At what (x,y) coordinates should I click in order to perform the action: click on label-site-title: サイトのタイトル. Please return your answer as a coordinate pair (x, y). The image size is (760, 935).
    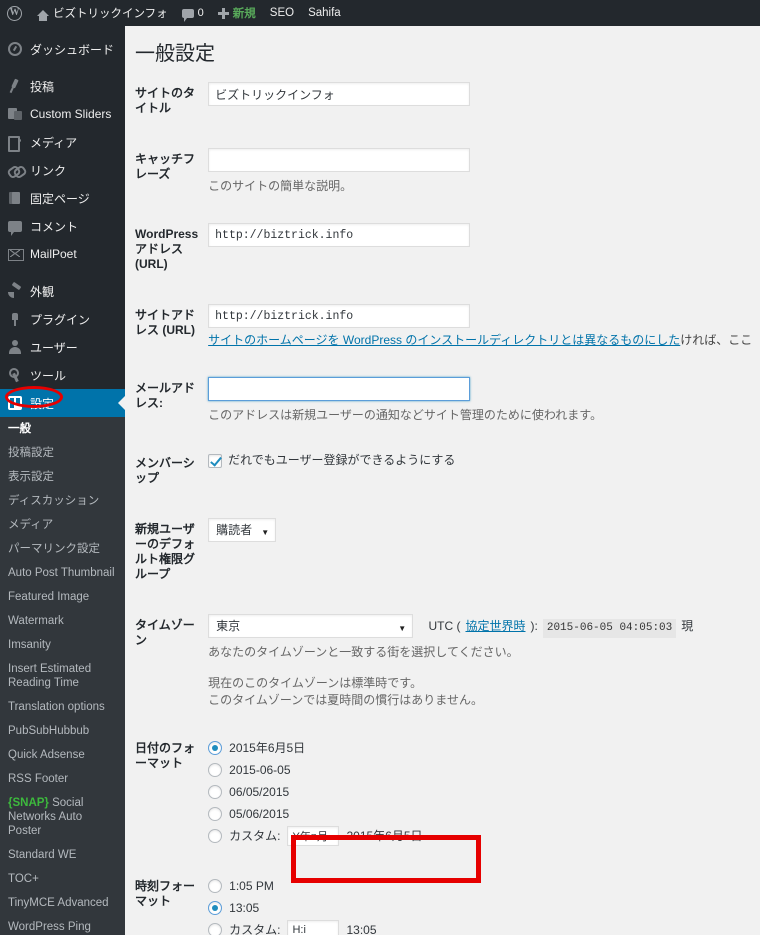
    Looking at the image, I should click on (165, 100).